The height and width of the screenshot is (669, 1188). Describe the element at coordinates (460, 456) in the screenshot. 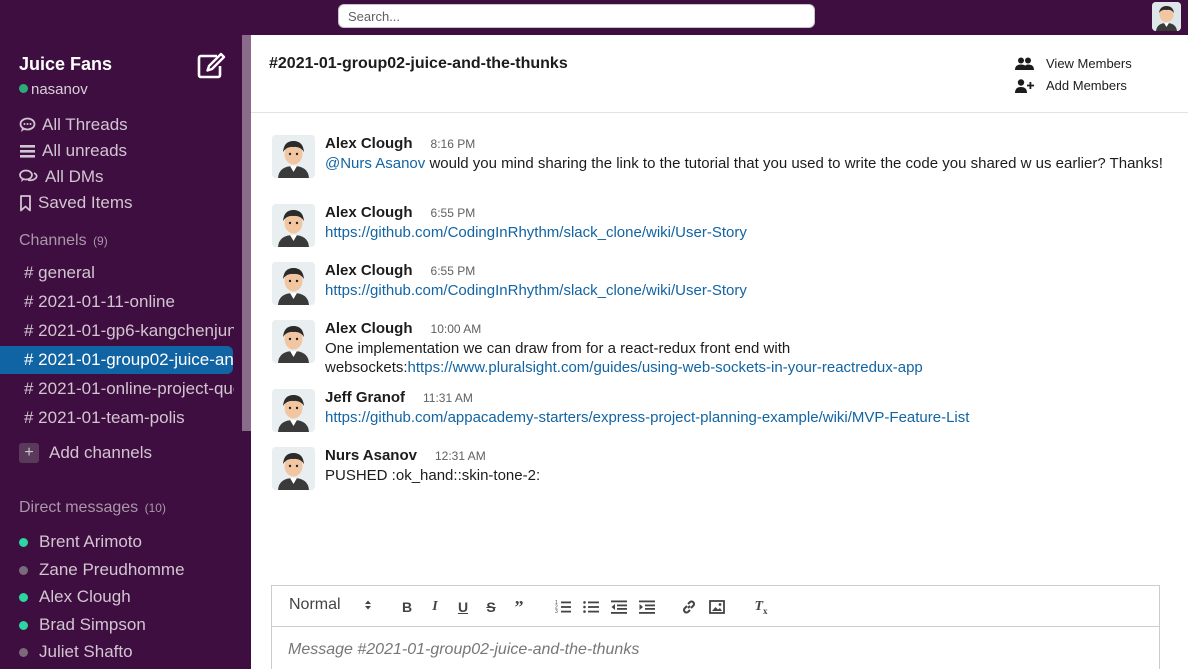

I see `message-time: 12:31 AM` at that location.